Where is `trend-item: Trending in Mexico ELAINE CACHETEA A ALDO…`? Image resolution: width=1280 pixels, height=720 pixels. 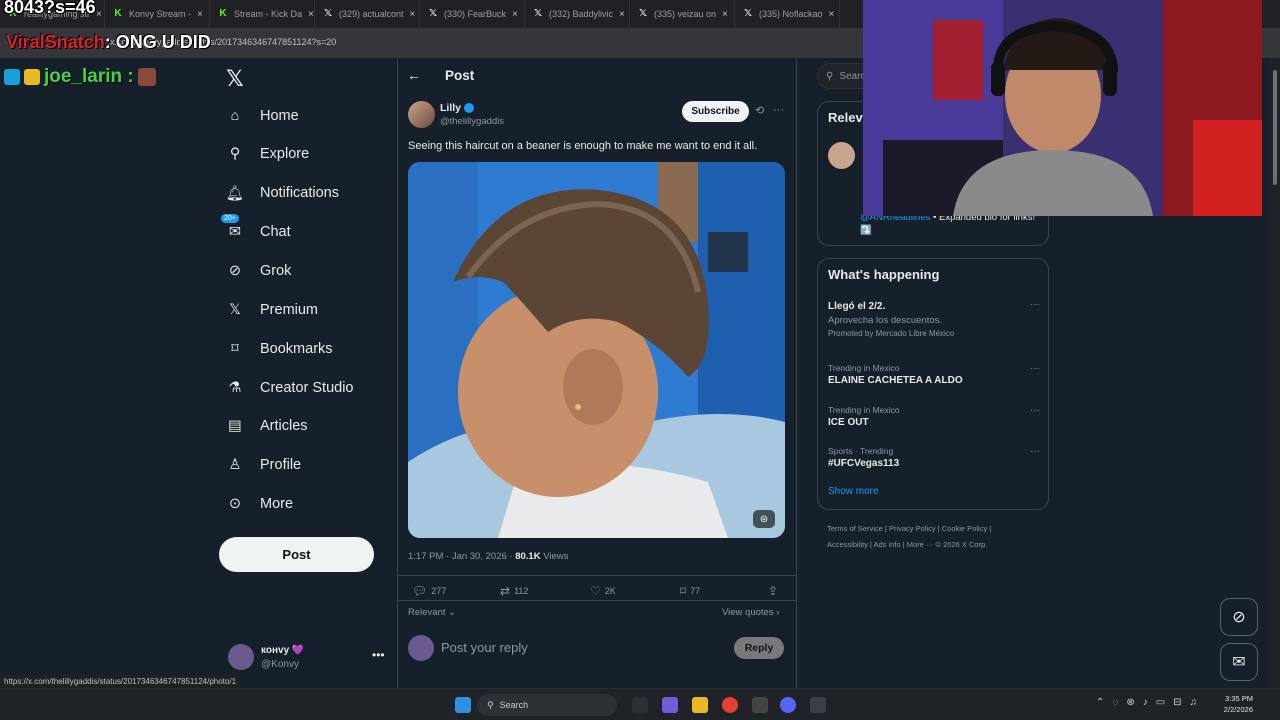
trend-item: Trending in Mexico ELAINE CACHETEA A ALDO… is located at coordinates (934, 374).